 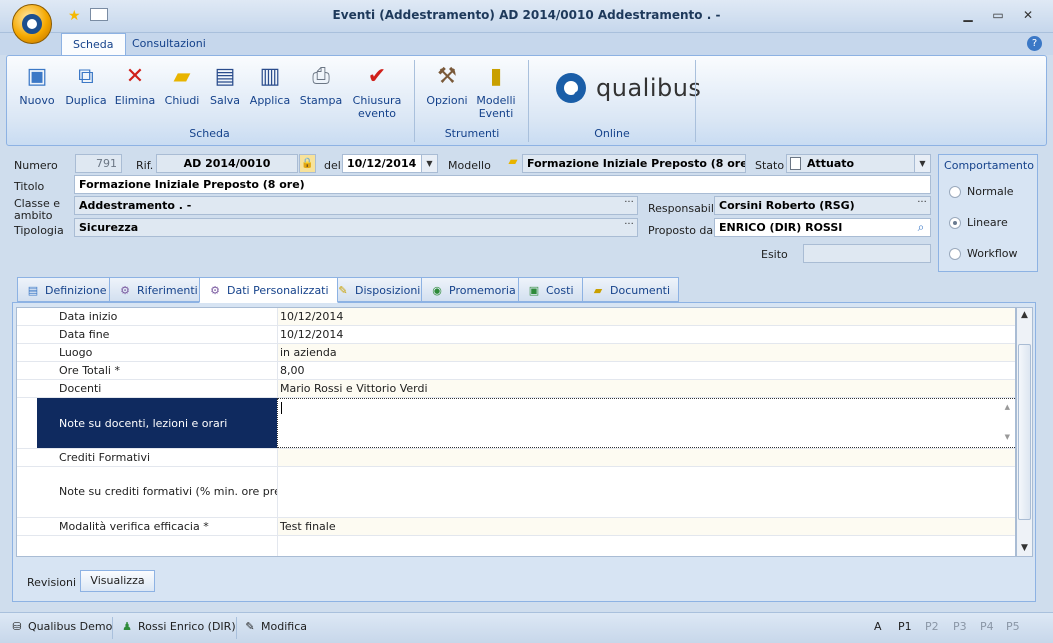 I want to click on radio-workflow: Workflow, so click(x=983, y=253).